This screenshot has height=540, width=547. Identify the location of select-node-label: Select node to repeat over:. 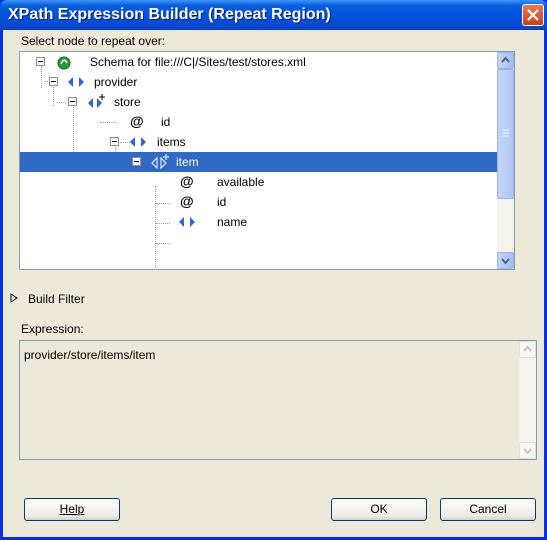
(93, 41).